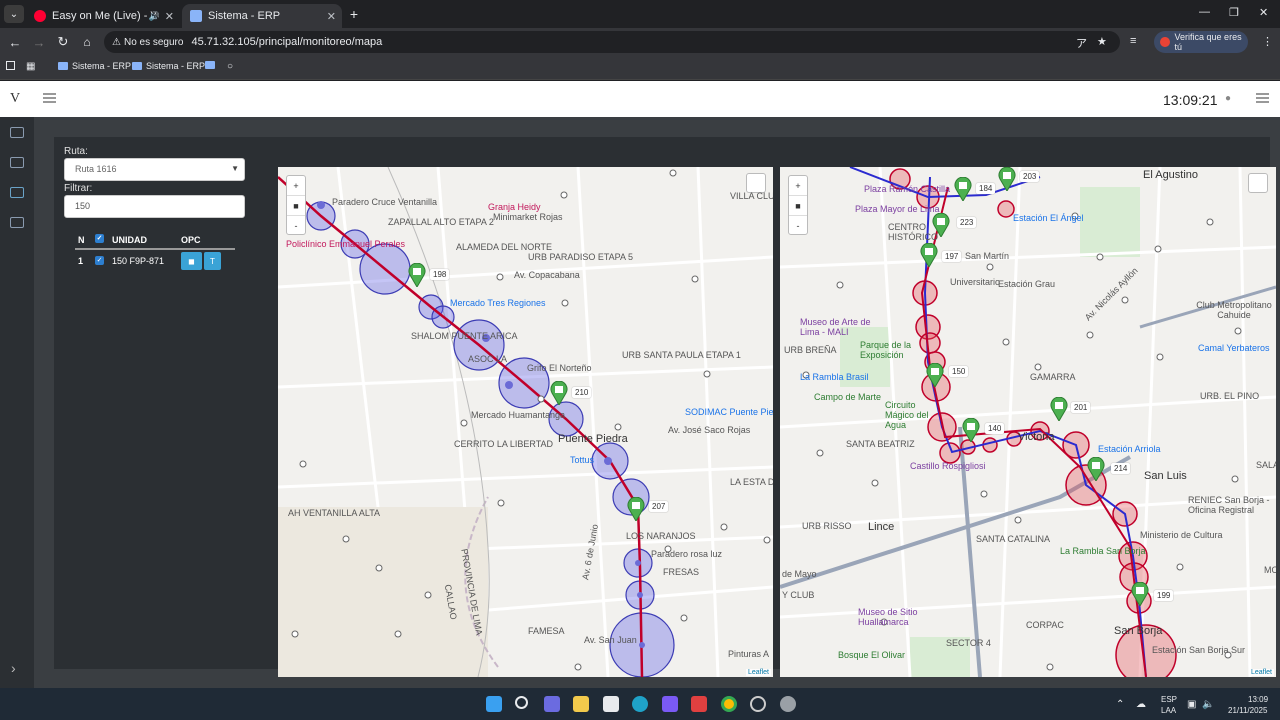  What do you see at coordinates (103, 16) in the screenshot?
I see `tab-youtube: Easy on Me (Live) - YouTube 🔊 ✕` at bounding box center [103, 16].